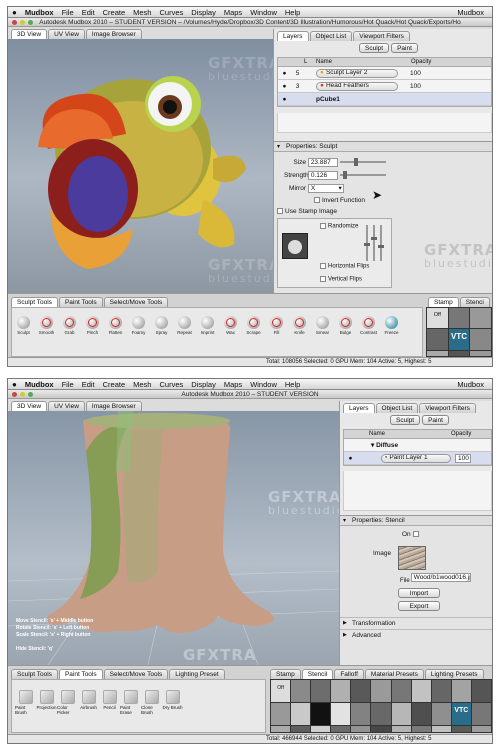 This screenshot has width=500, height=750. What do you see at coordinates (46, 711) in the screenshot?
I see `tool-projection: Projection` at bounding box center [46, 711].